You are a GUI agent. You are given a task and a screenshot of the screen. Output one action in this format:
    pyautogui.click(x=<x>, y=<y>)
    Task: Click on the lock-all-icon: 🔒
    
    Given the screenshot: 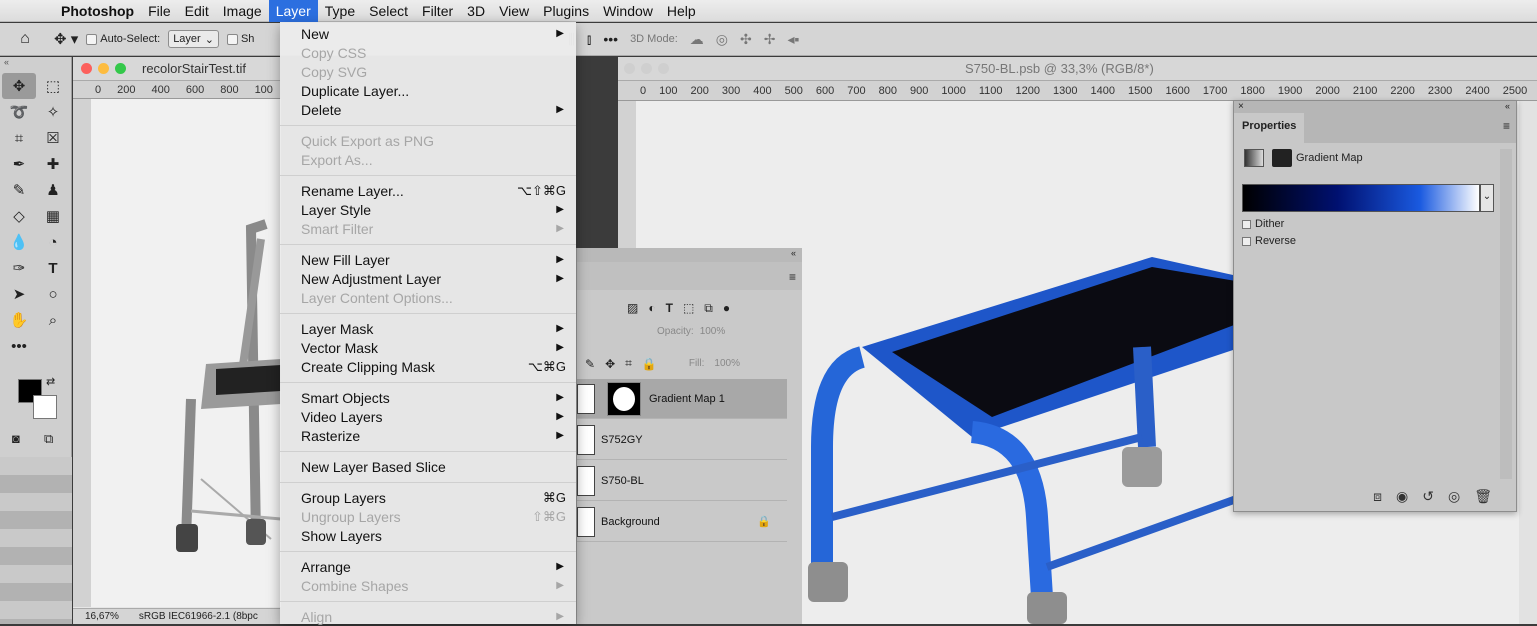 What is the action you would take?
    pyautogui.click(x=649, y=364)
    